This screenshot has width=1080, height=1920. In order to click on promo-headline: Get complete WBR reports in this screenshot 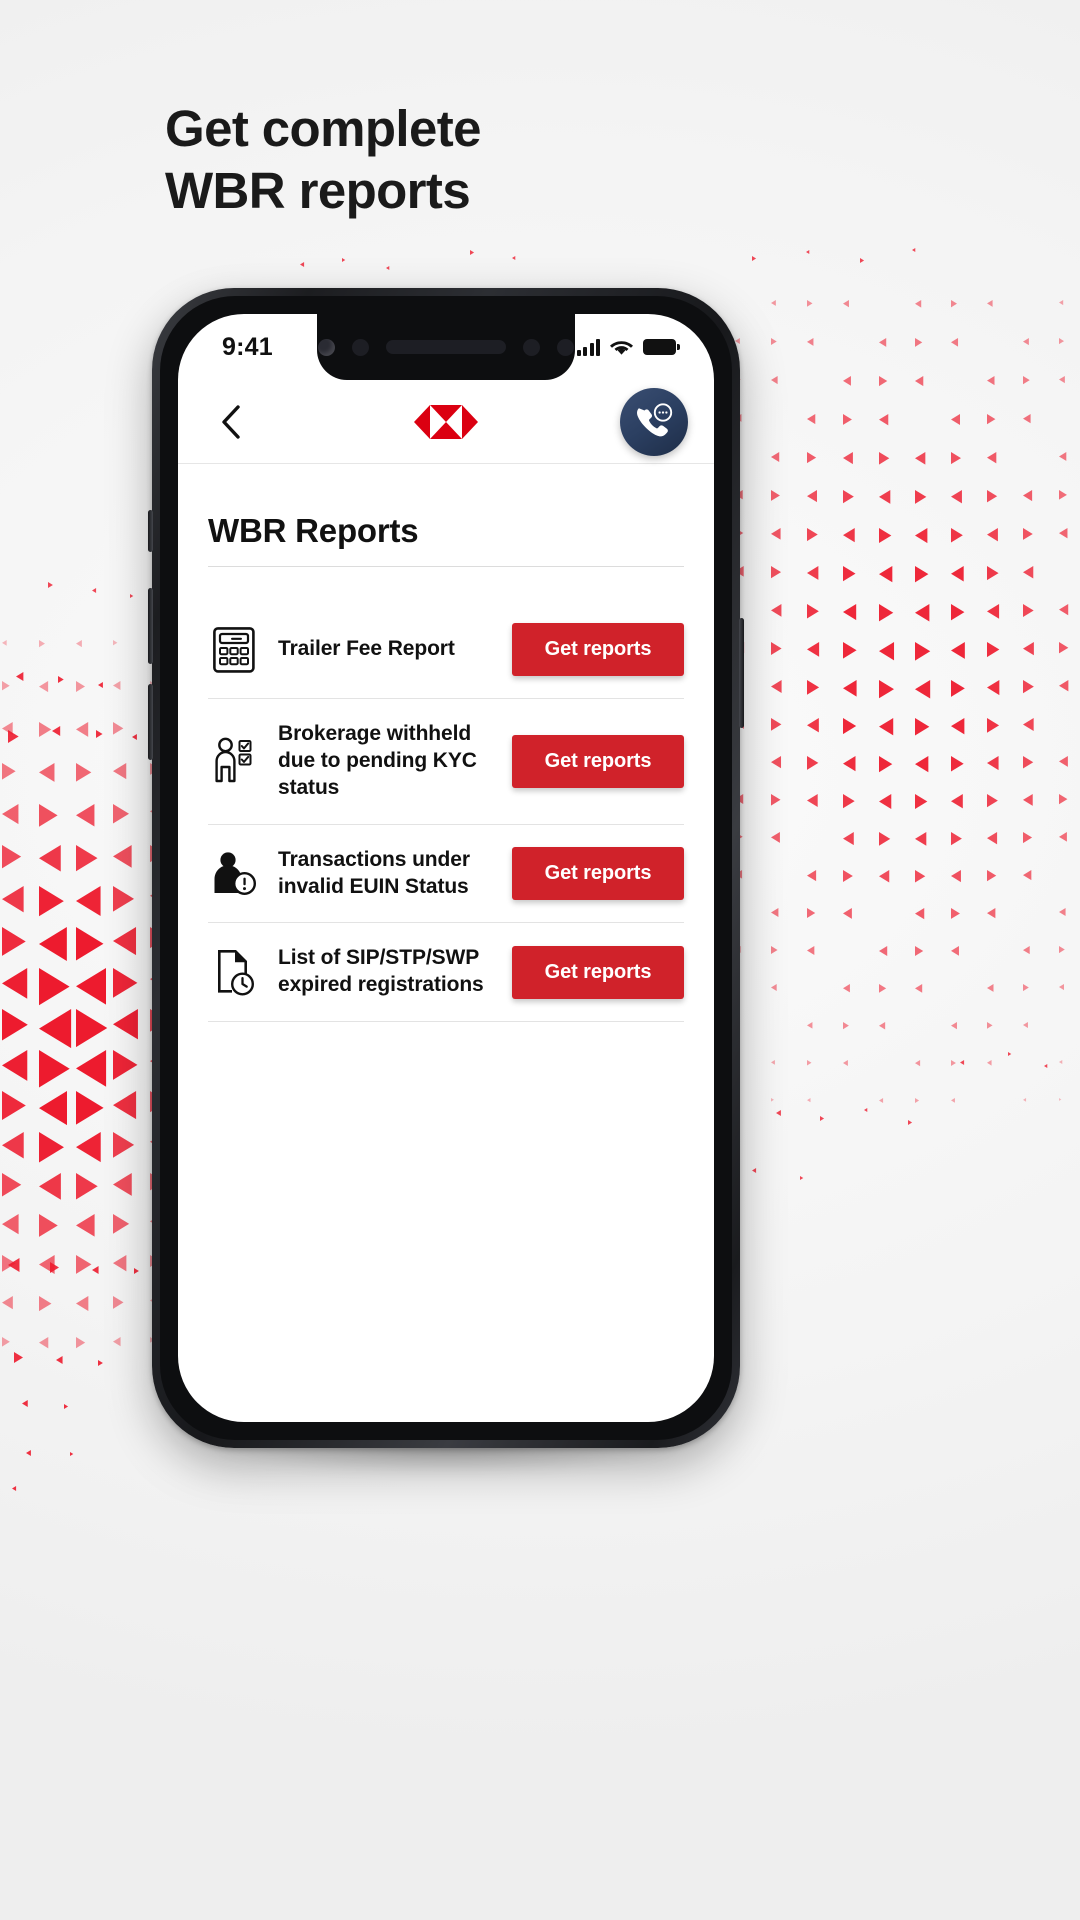, I will do `click(485, 160)`.